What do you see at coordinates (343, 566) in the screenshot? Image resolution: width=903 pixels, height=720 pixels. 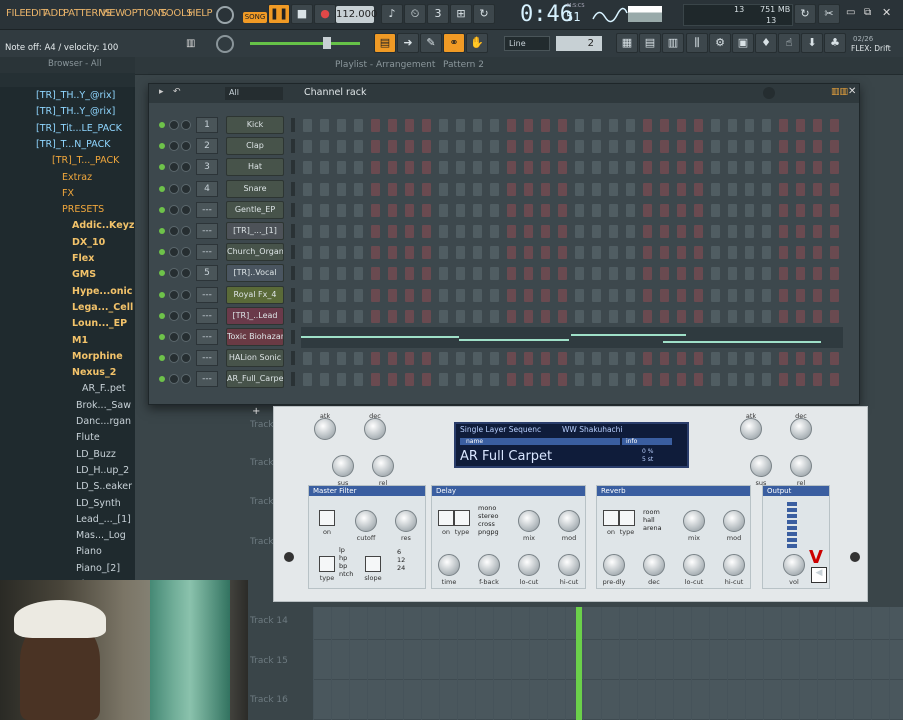 I see `synth-option-label: bp` at bounding box center [343, 566].